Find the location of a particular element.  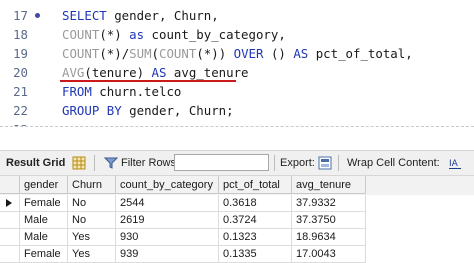

sql-function: AVG is located at coordinates (73, 72).